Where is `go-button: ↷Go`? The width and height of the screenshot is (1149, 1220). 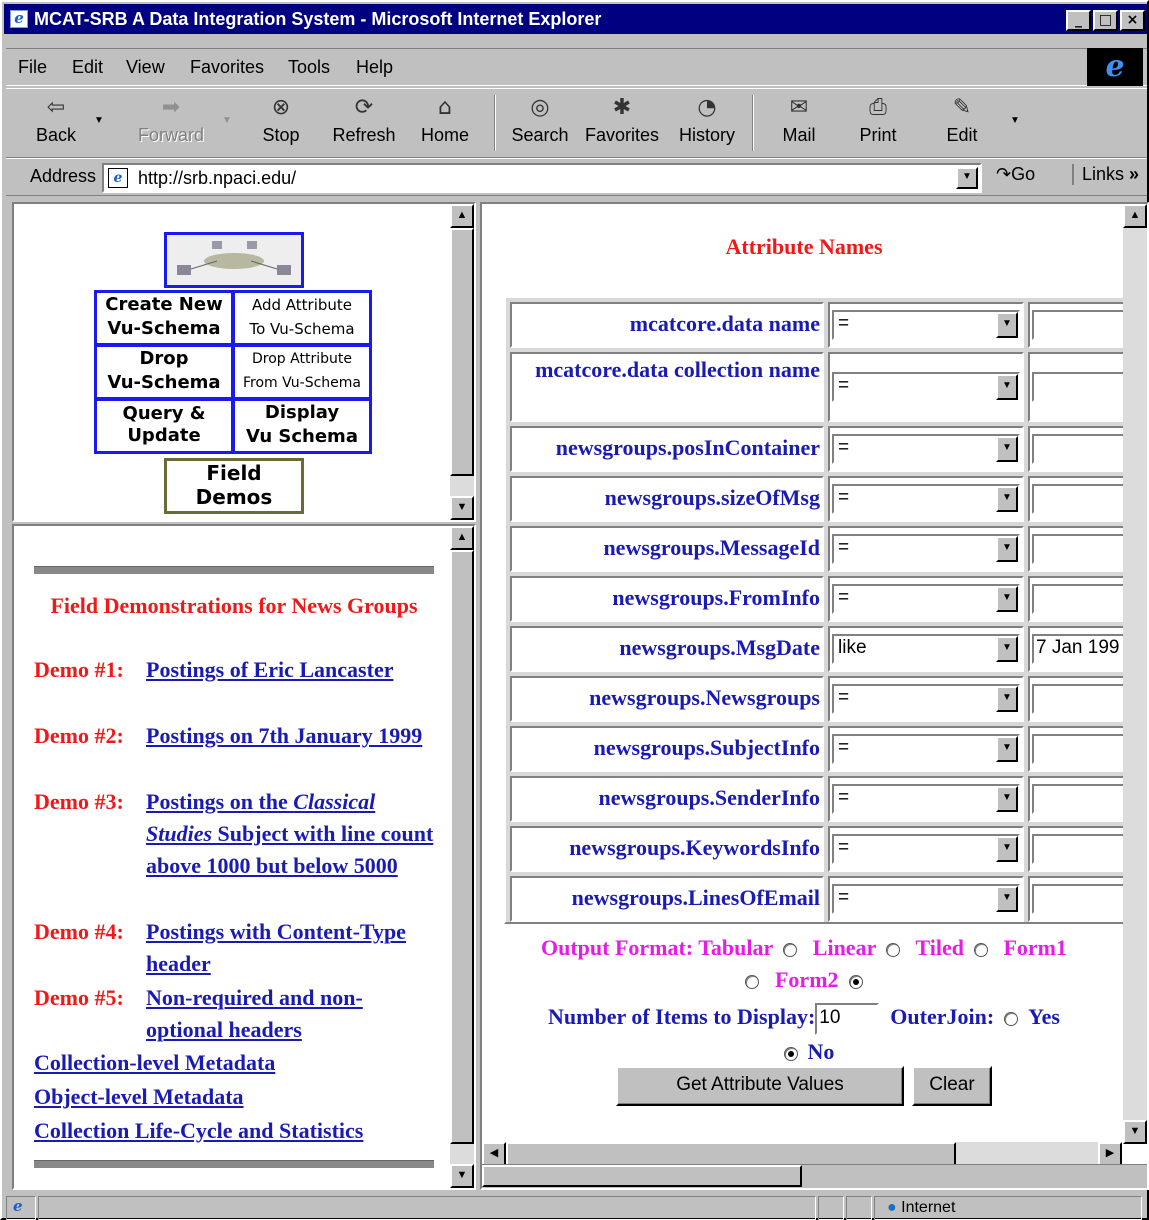
go-button: ↷Go is located at coordinates (1015, 174).